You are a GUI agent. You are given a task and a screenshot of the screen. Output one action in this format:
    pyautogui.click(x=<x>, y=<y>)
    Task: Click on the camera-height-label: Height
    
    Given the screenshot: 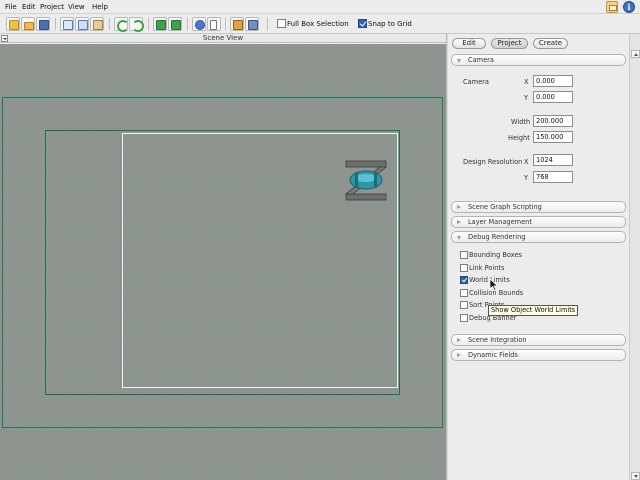 What is the action you would take?
    pyautogui.click(x=519, y=138)
    